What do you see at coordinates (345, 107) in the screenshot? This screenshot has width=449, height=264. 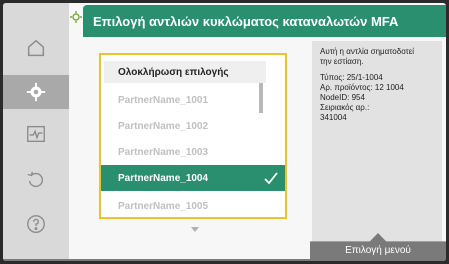 I see `info-serial-label: Σειριακός αρ.:` at bounding box center [345, 107].